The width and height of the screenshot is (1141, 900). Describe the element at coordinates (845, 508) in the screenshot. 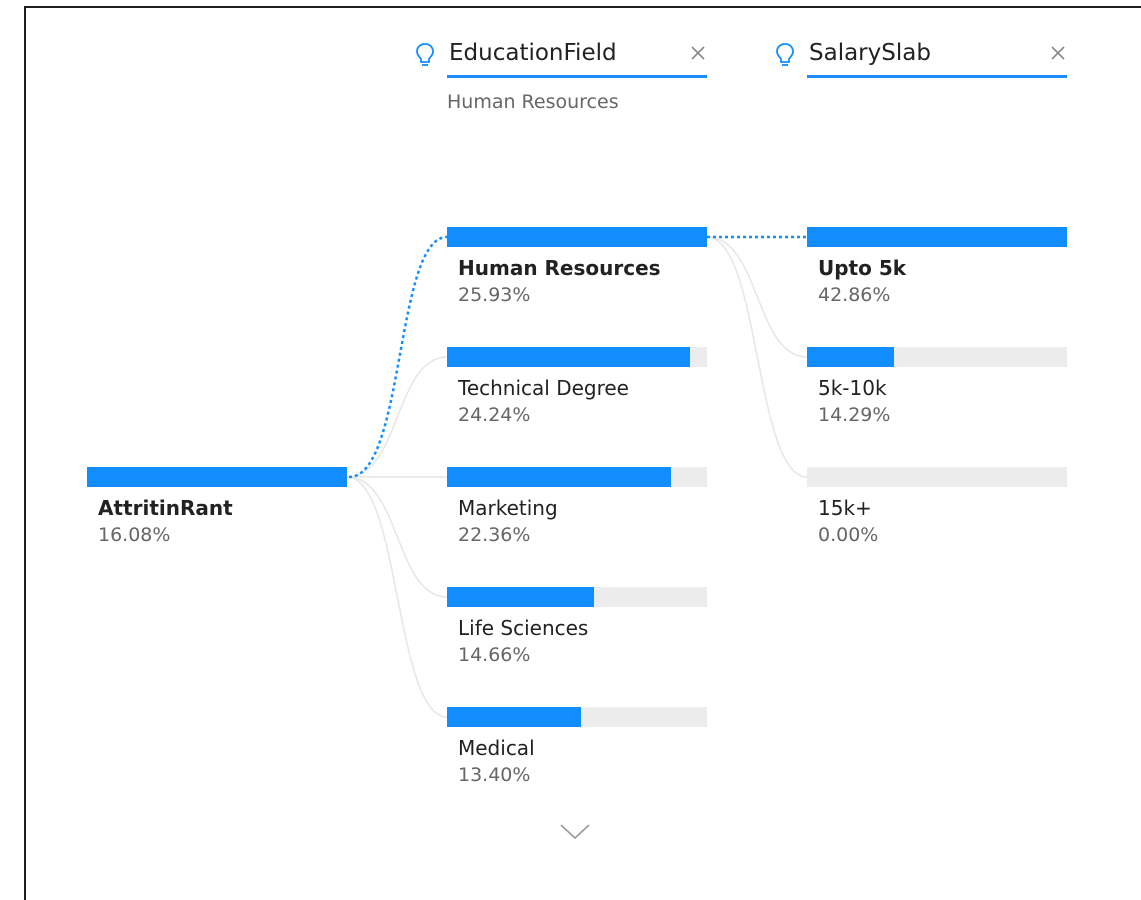

I see `node-label: 15k+` at that location.